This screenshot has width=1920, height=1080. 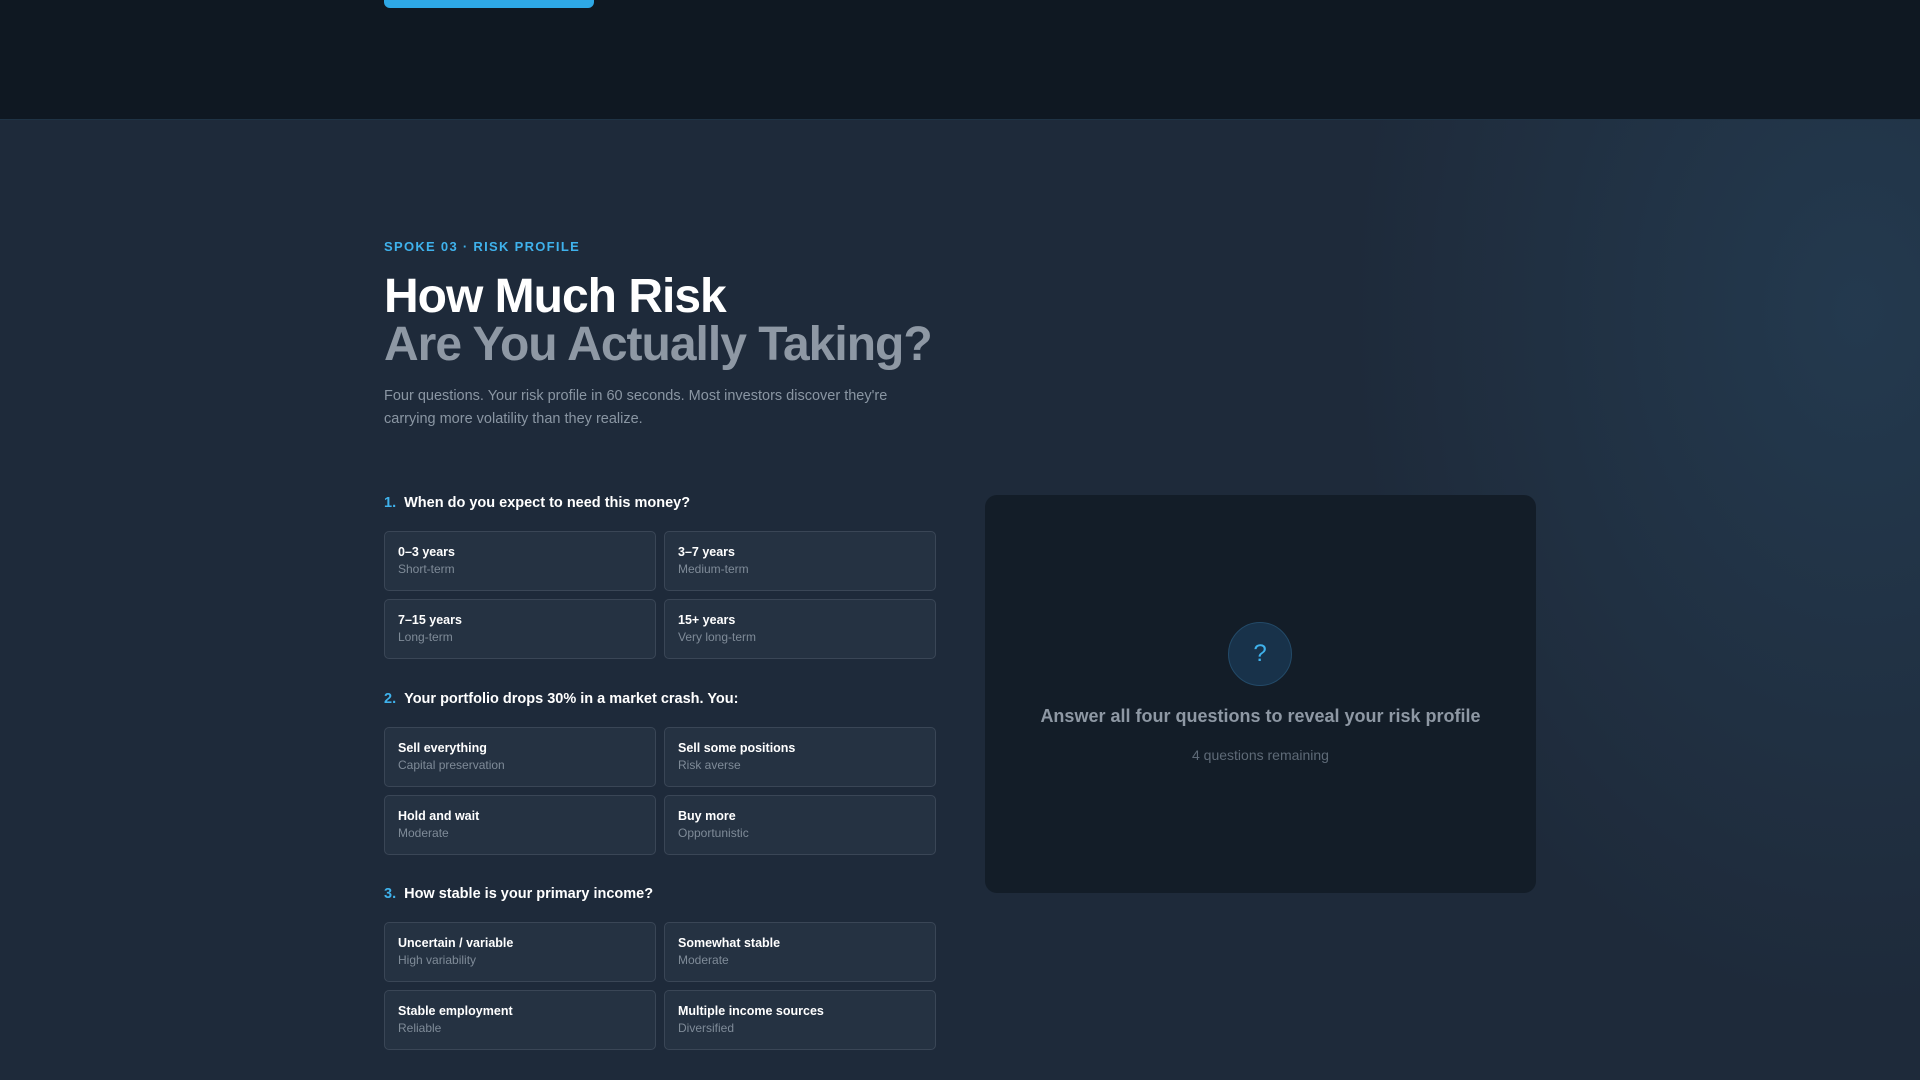 What do you see at coordinates (800, 825) in the screenshot?
I see `option-buy-more: Buy more Opportunistic` at bounding box center [800, 825].